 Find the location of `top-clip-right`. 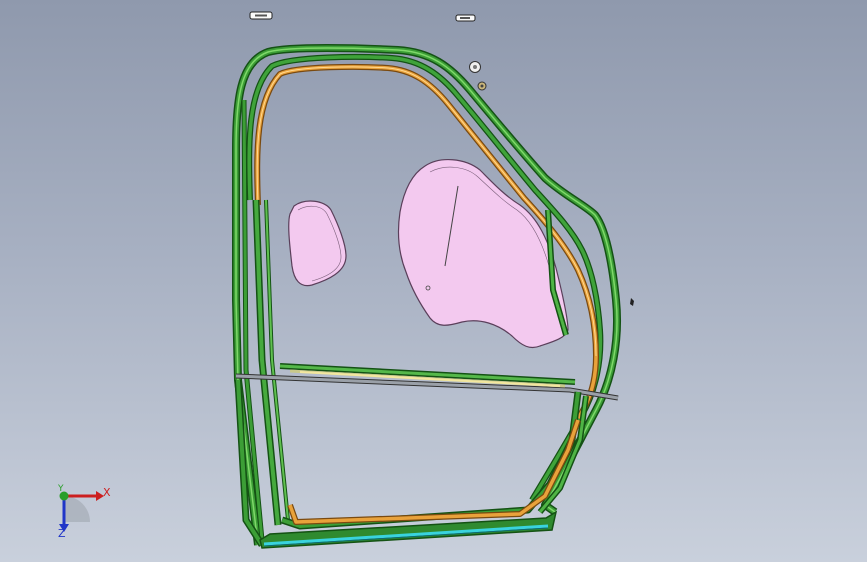

top-clip-right is located at coordinates (465, 18).